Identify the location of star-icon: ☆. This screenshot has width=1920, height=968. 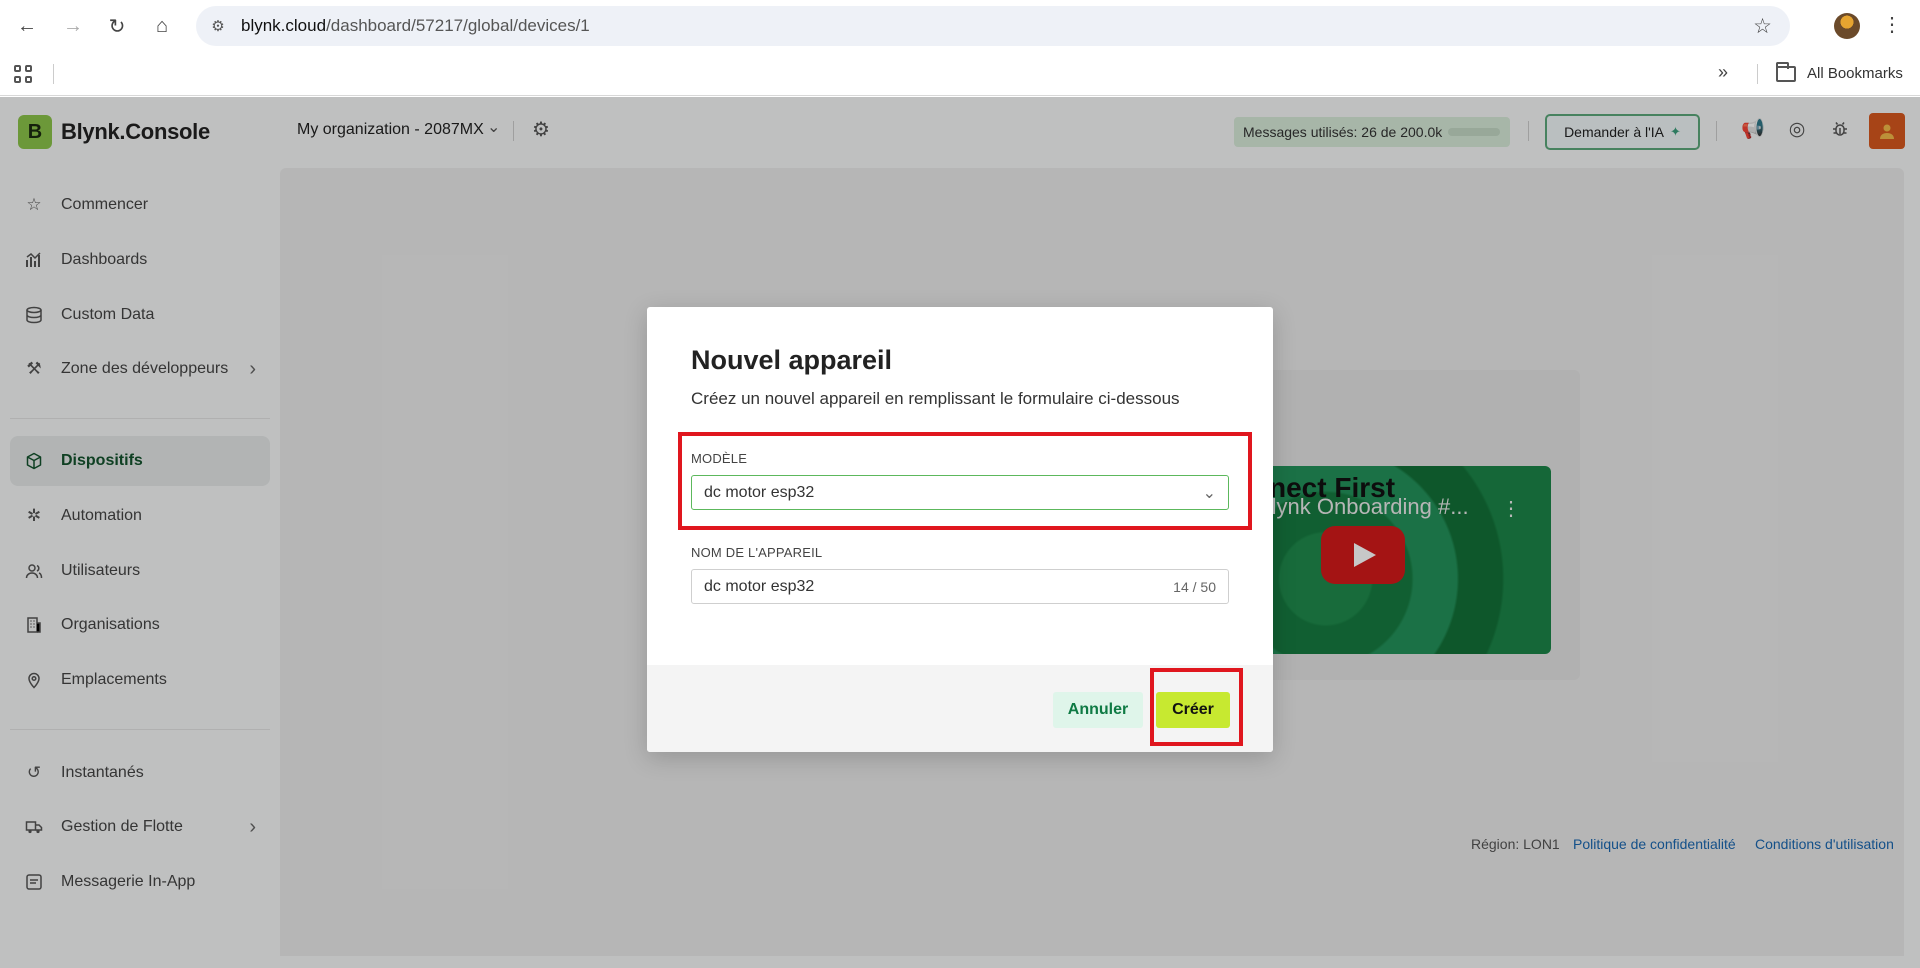
(1762, 26).